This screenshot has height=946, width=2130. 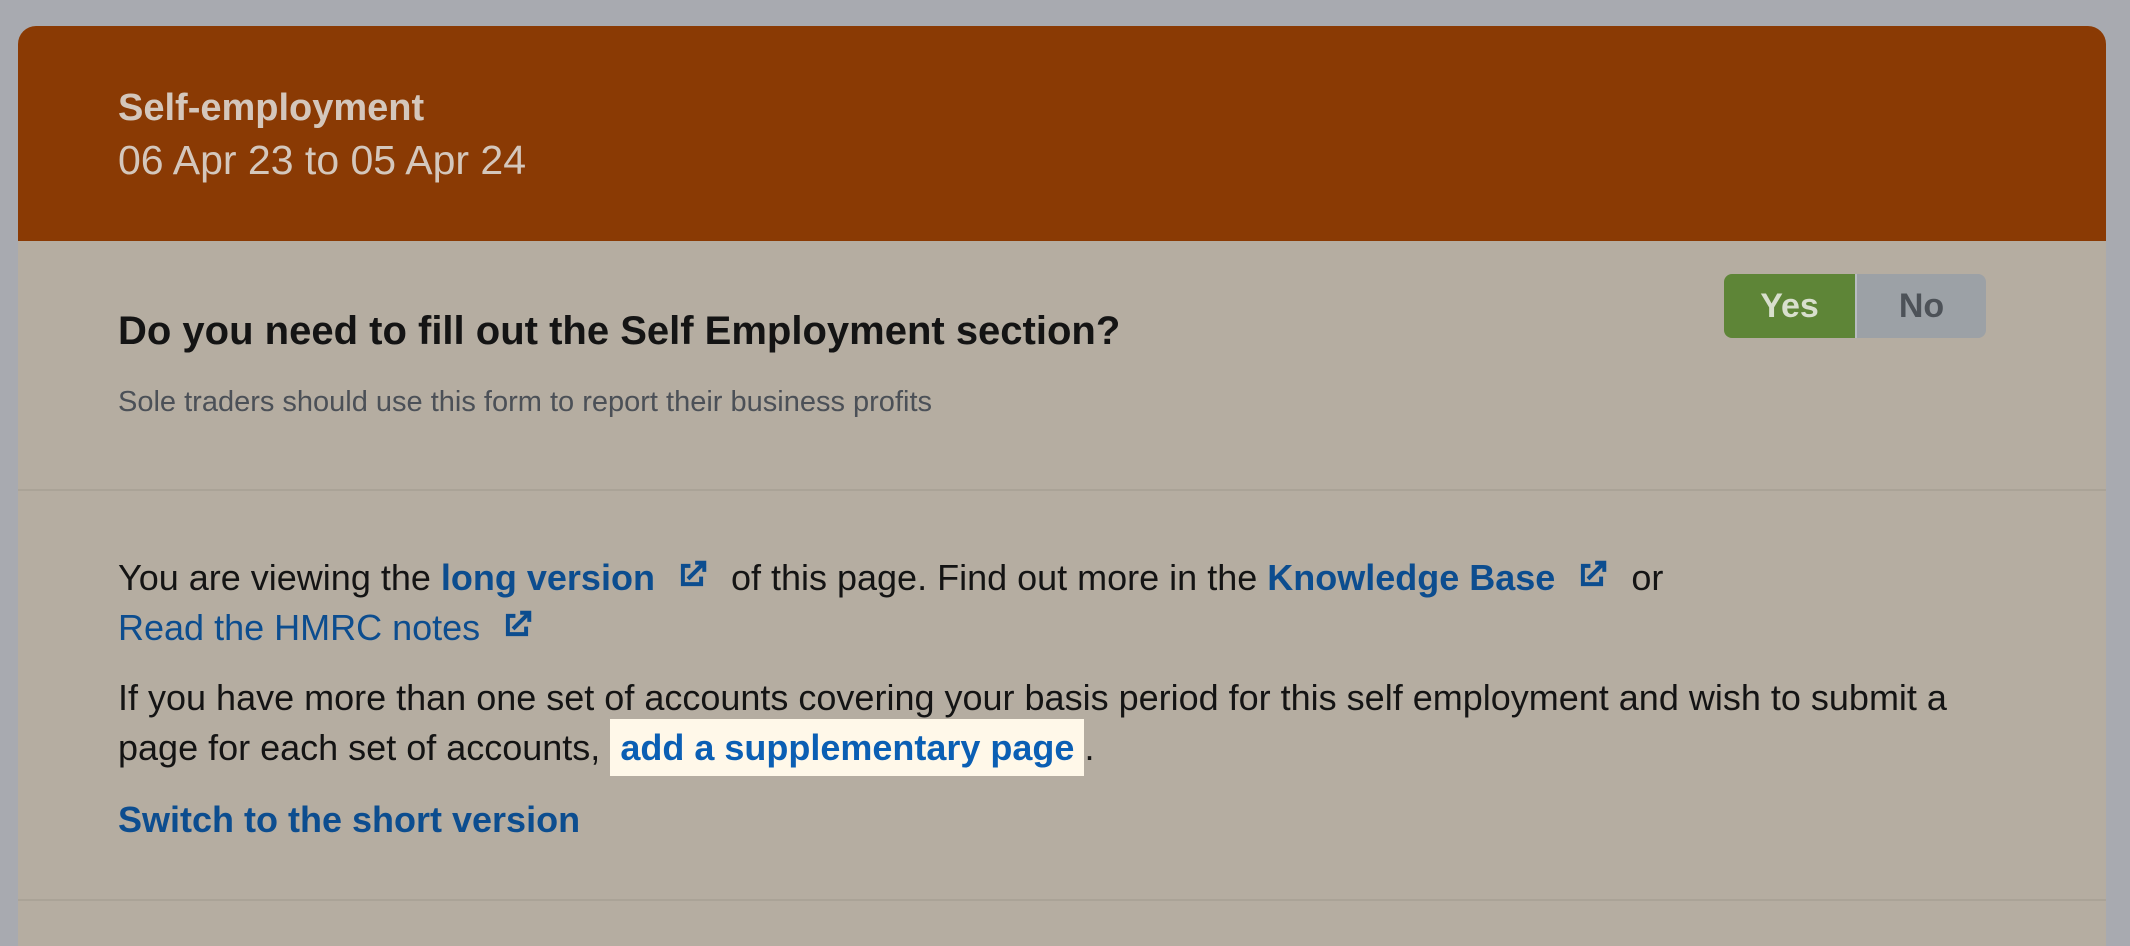 What do you see at coordinates (299, 627) in the screenshot?
I see `hmrc-notes-link-label: Read the HMRC notes` at bounding box center [299, 627].